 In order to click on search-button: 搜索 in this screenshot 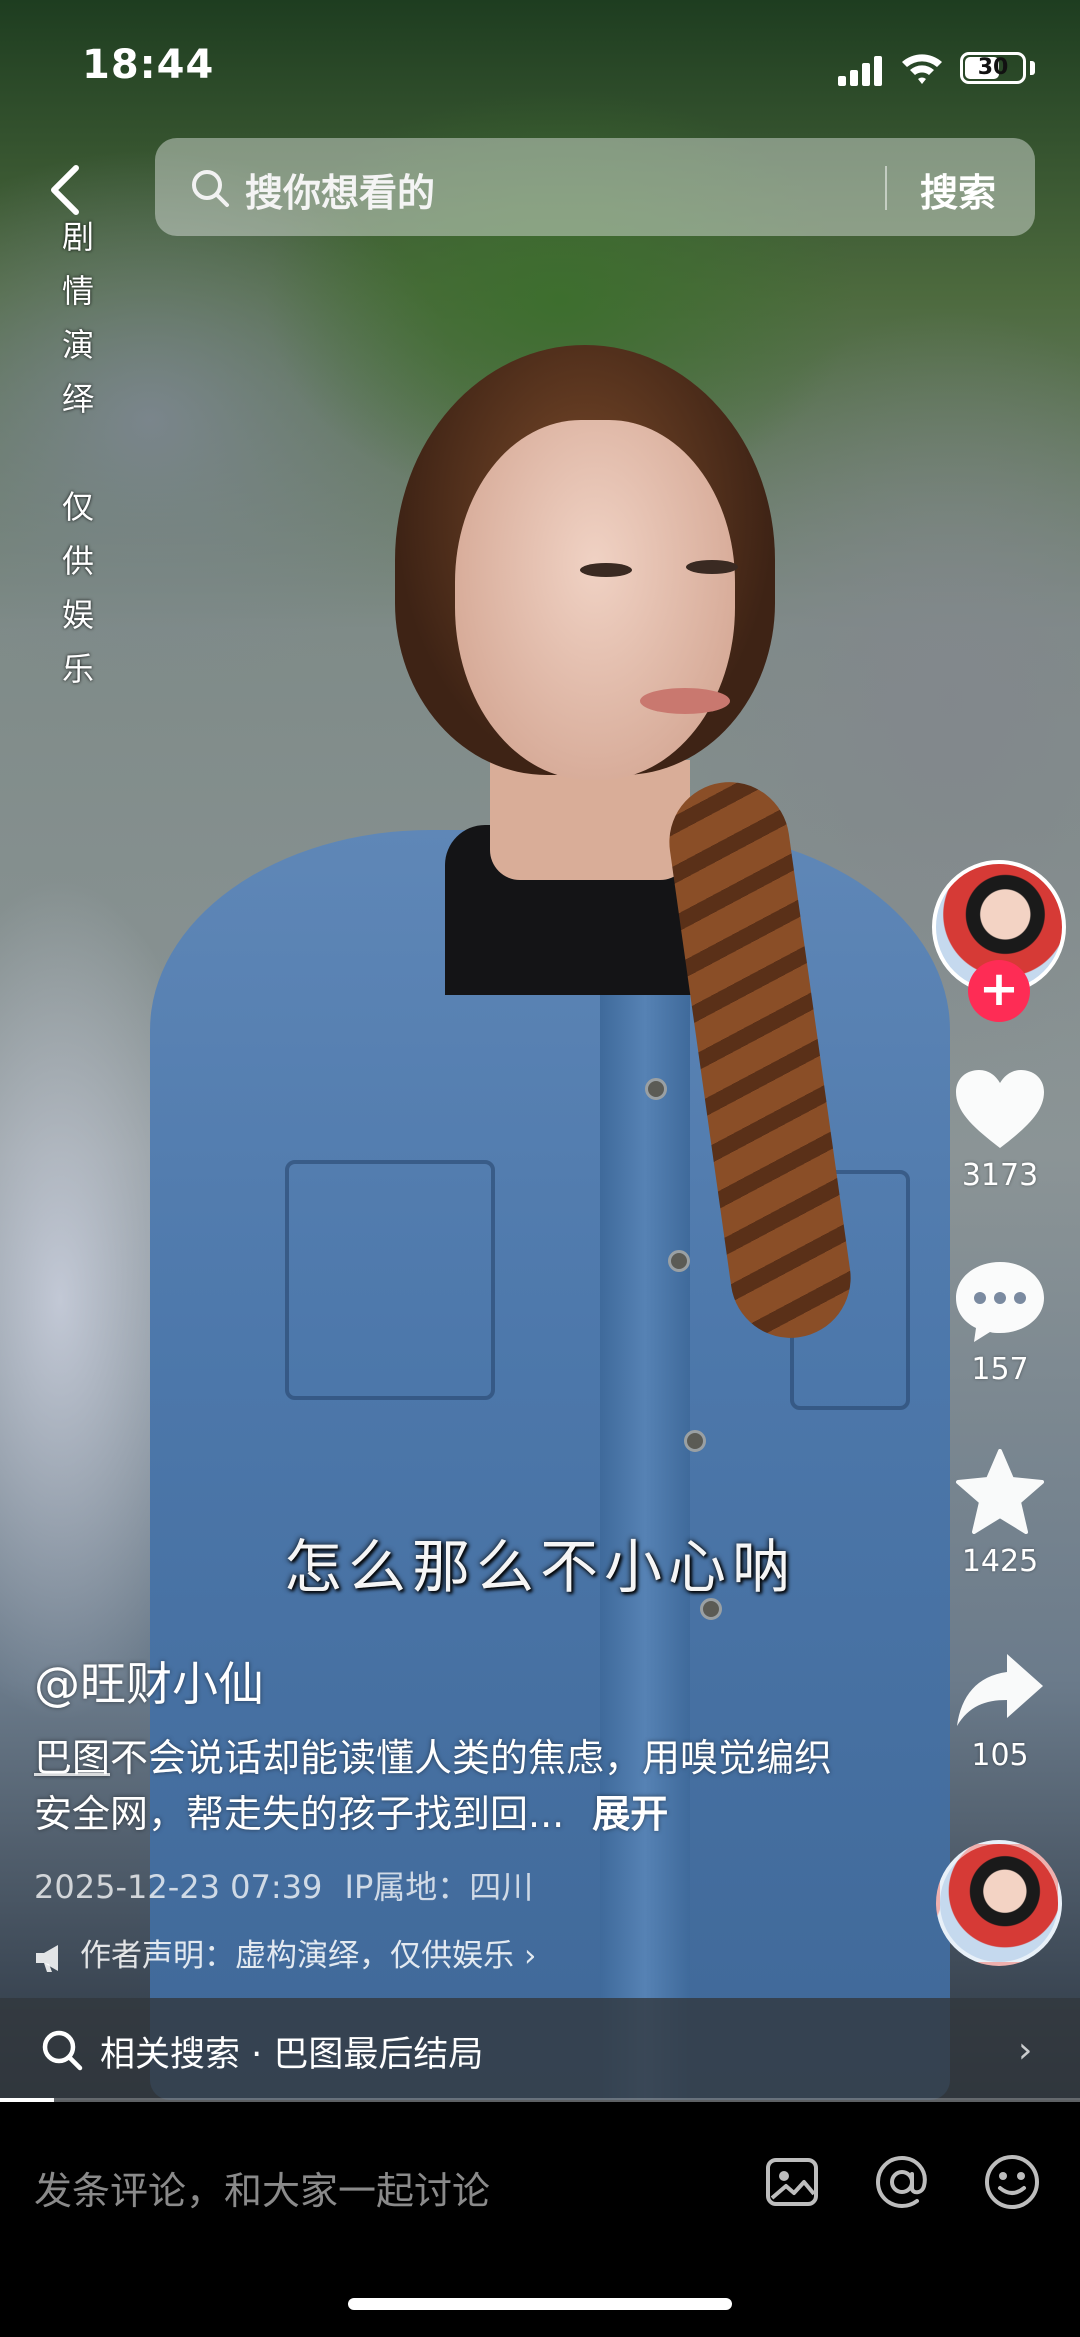, I will do `click(958, 189)`.